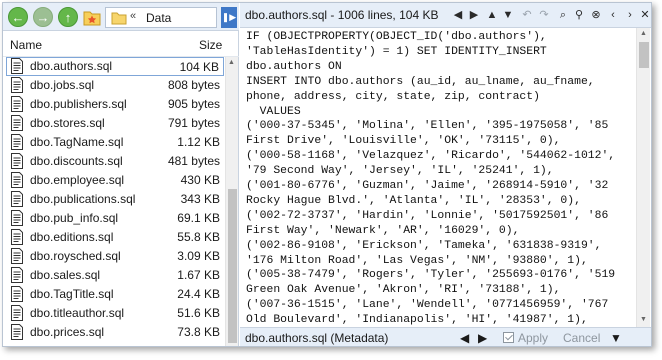 This screenshot has height=360, width=662. Describe the element at coordinates (508, 337) in the screenshot. I see `apply-checkbox-icon` at that location.